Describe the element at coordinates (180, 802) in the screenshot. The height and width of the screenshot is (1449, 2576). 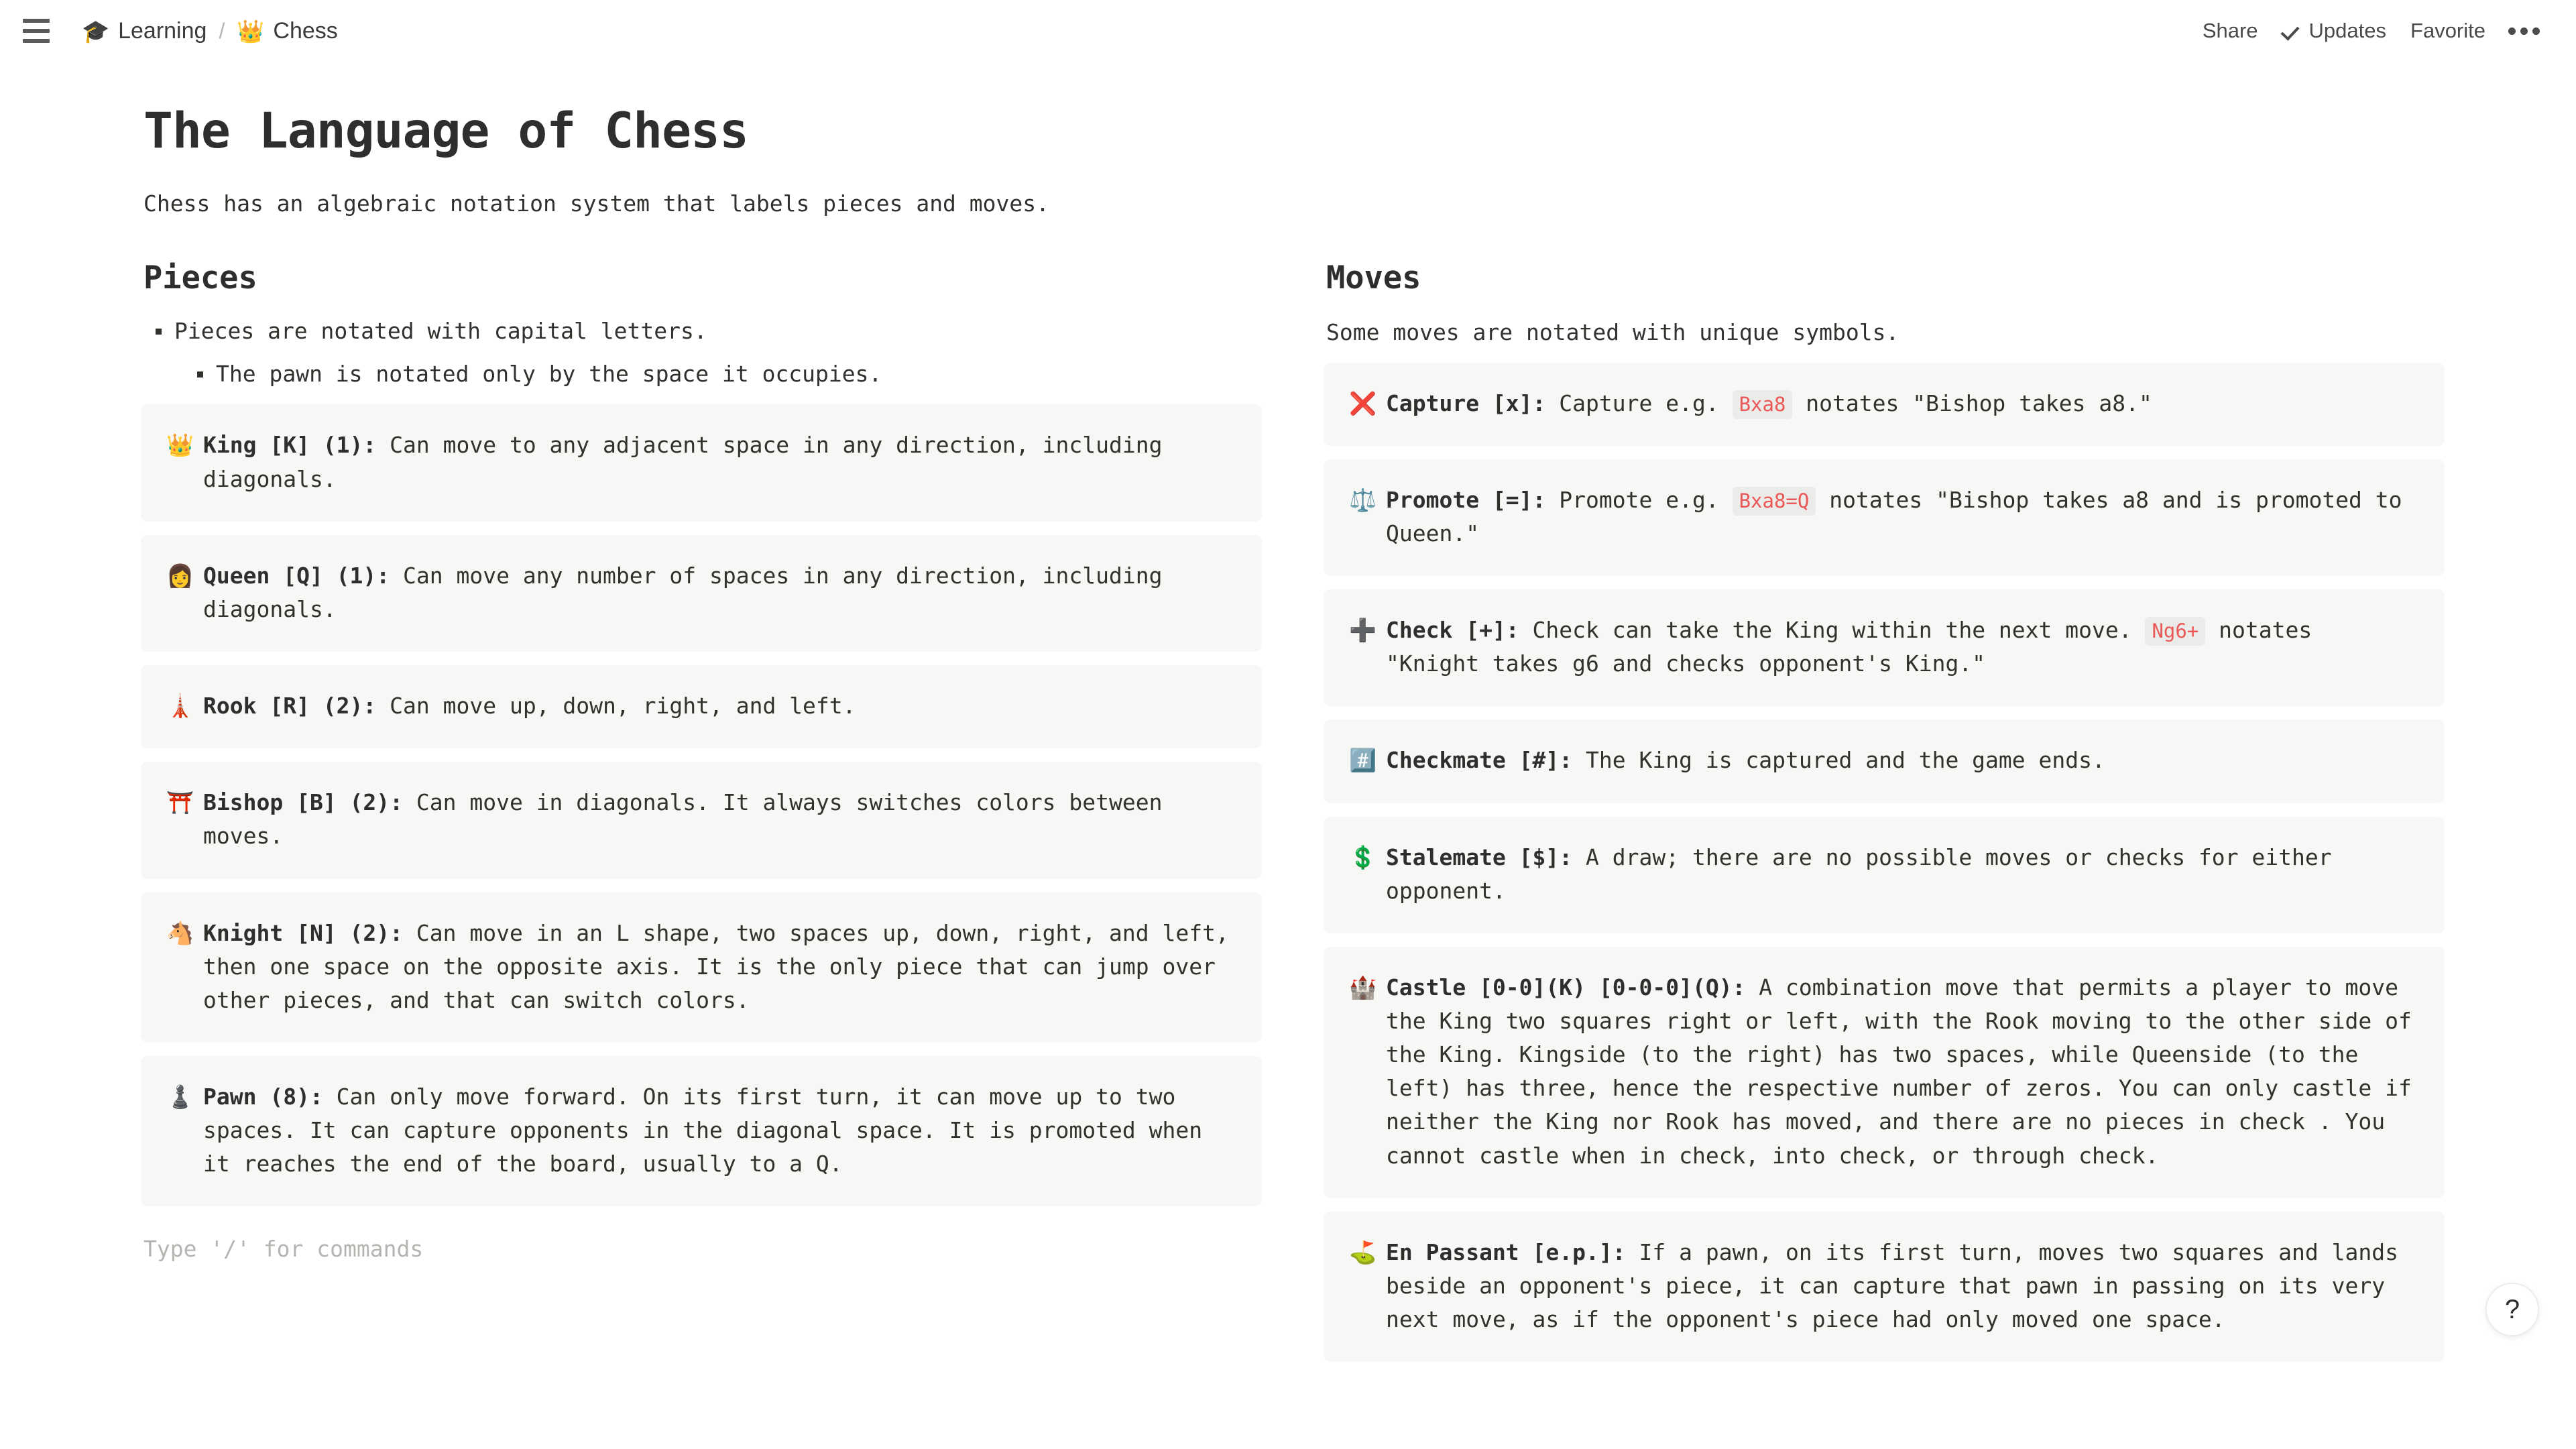
I see `shinto-shrine-icon: ⛩️` at that location.